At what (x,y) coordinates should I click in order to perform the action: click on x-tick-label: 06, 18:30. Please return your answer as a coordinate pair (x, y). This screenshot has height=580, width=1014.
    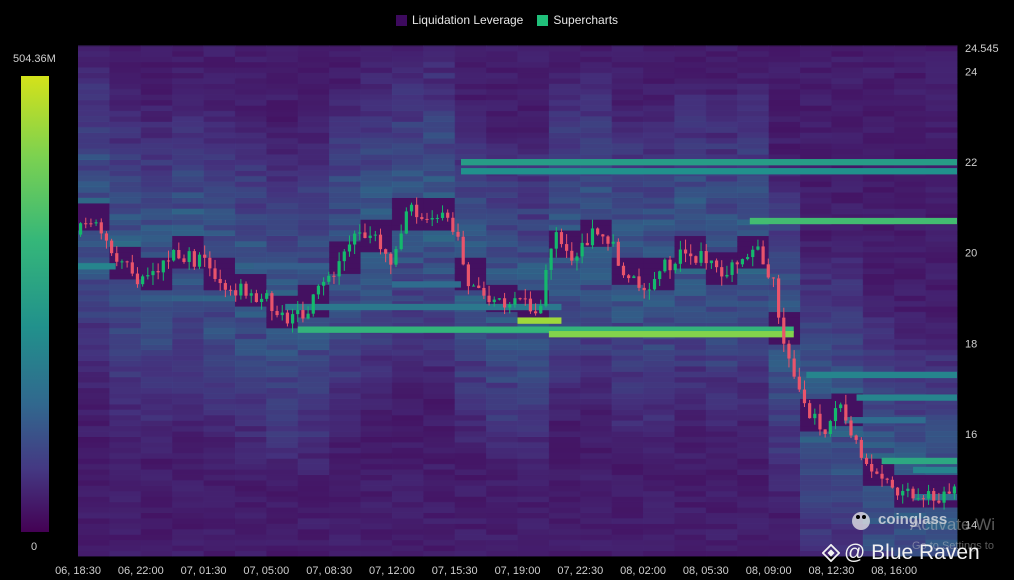
    Looking at the image, I should click on (78, 571).